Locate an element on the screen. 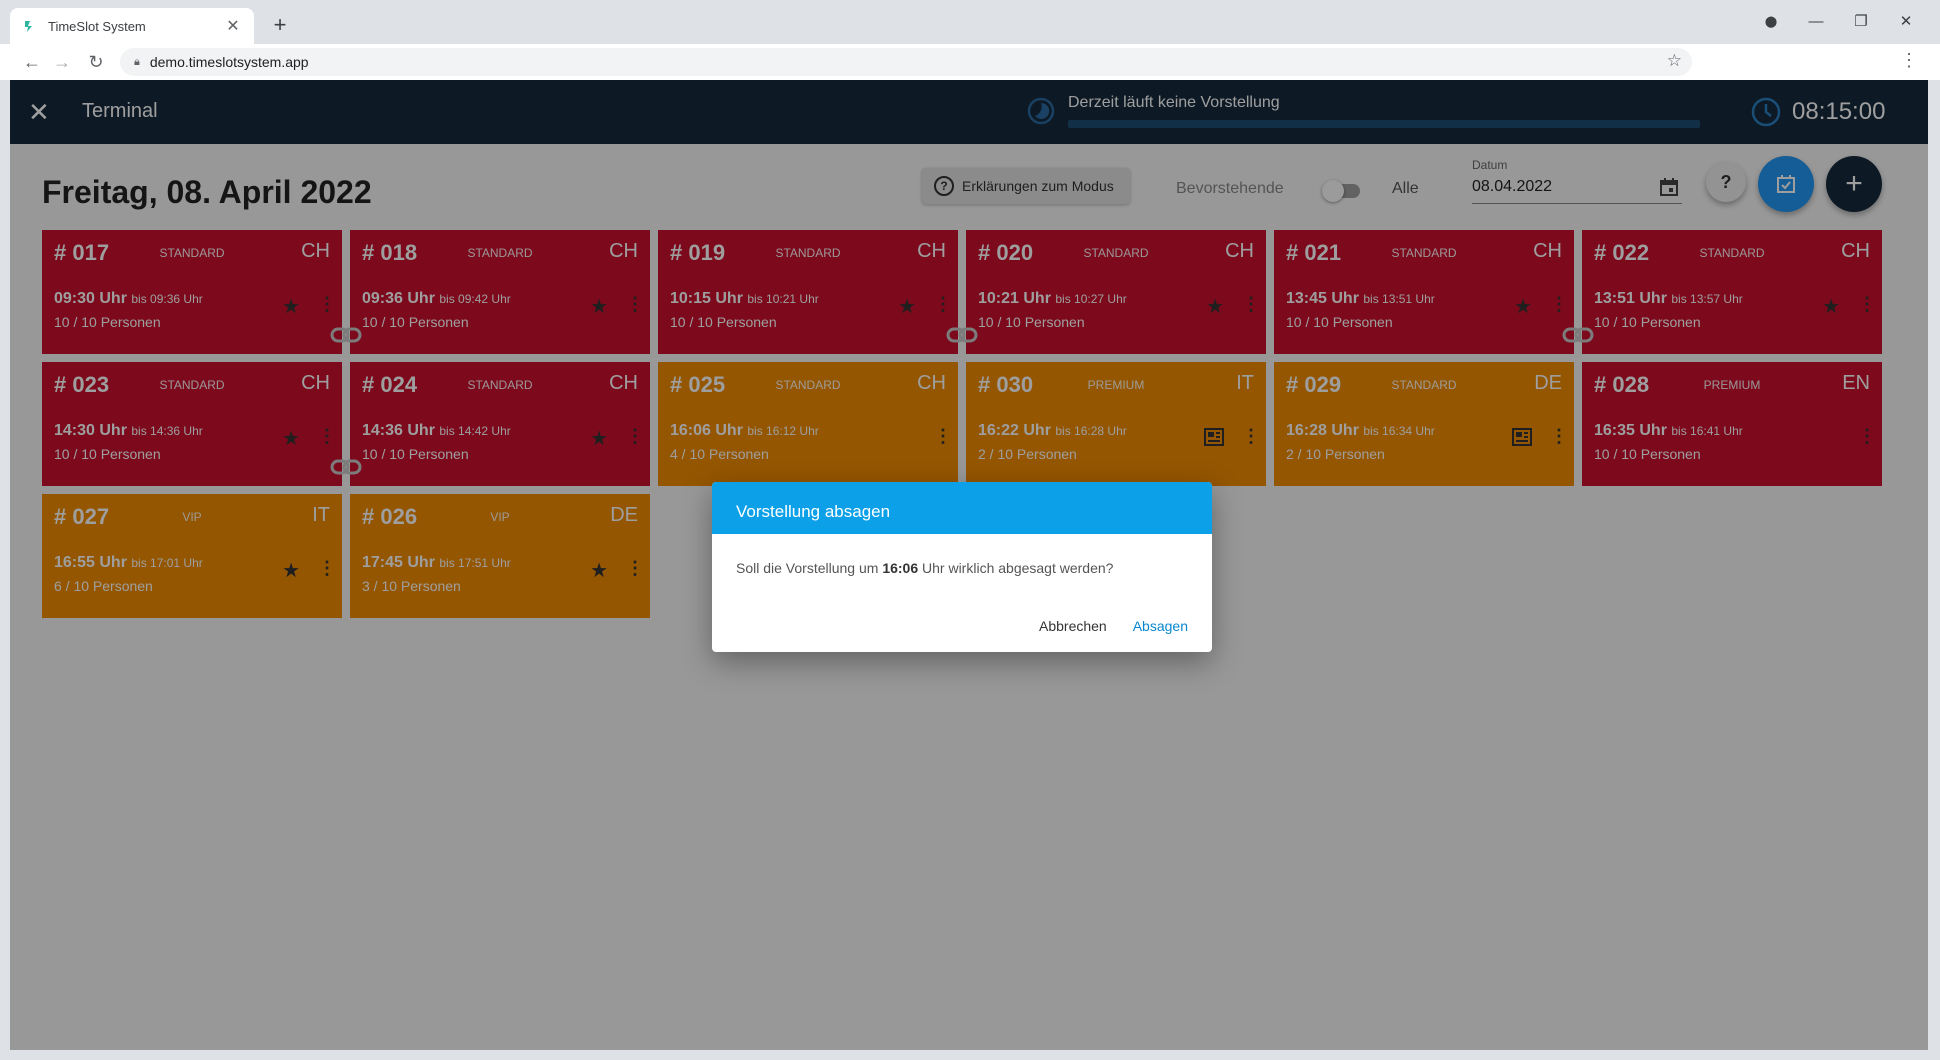  restore-button: ❐ is located at coordinates (1861, 22).